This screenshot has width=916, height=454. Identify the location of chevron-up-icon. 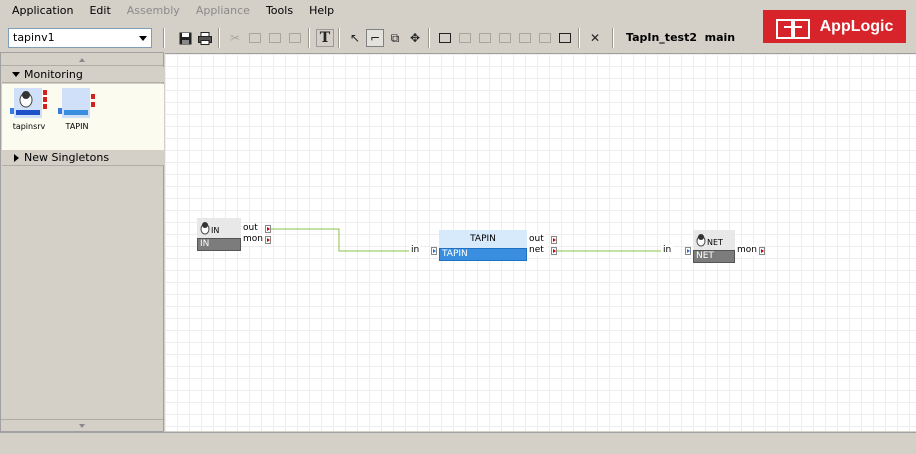
(82, 60).